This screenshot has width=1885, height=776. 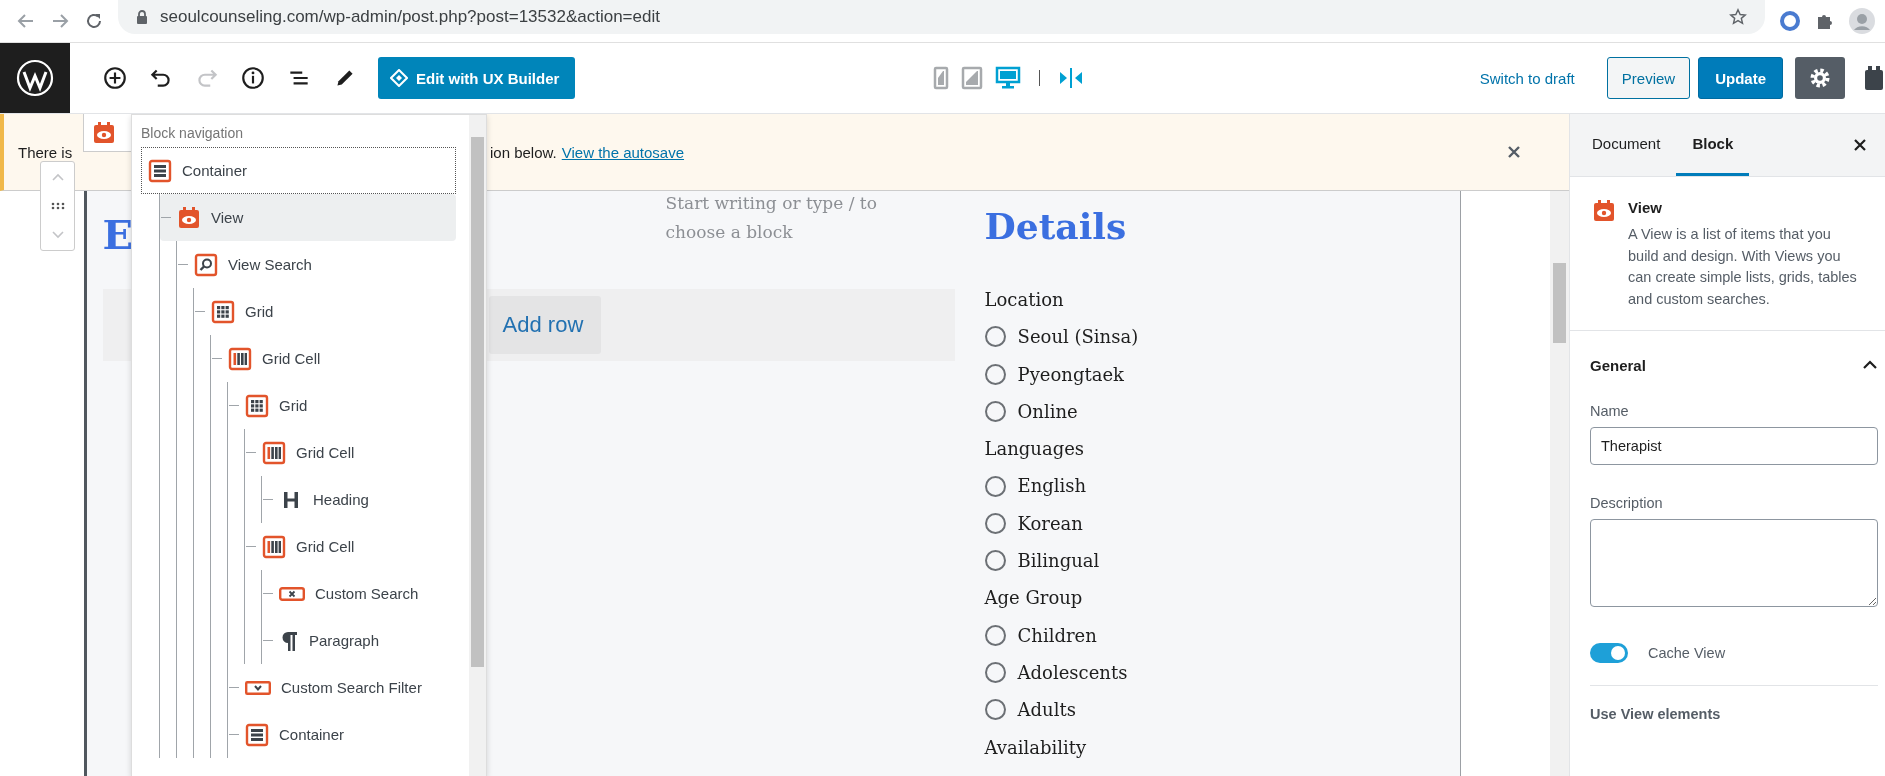 I want to click on nav-item: View, so click(x=308, y=217).